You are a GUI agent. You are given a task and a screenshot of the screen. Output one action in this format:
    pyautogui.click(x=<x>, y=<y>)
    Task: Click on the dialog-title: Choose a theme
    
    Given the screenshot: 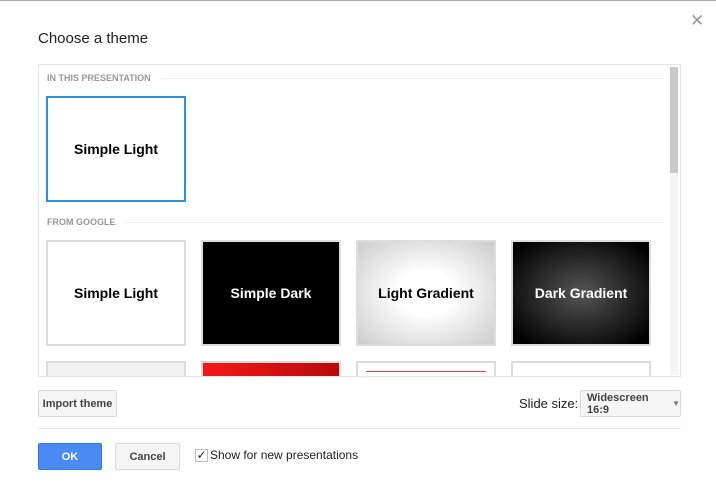 What is the action you would take?
    pyautogui.click(x=93, y=38)
    